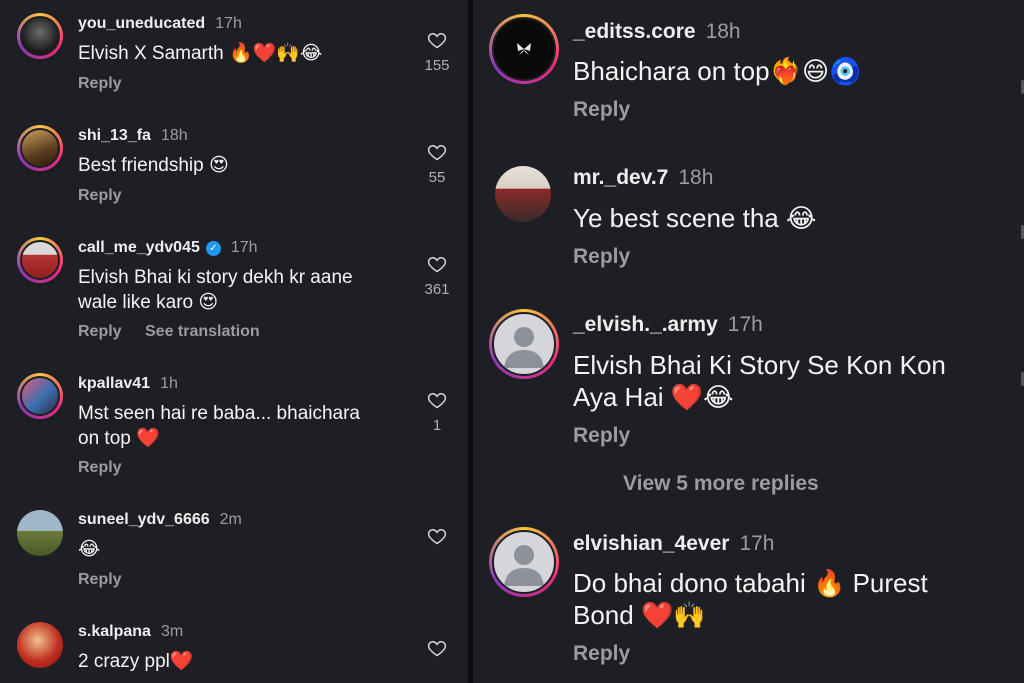 This screenshot has width=1024, height=683. I want to click on comment-time: 2m, so click(230, 519).